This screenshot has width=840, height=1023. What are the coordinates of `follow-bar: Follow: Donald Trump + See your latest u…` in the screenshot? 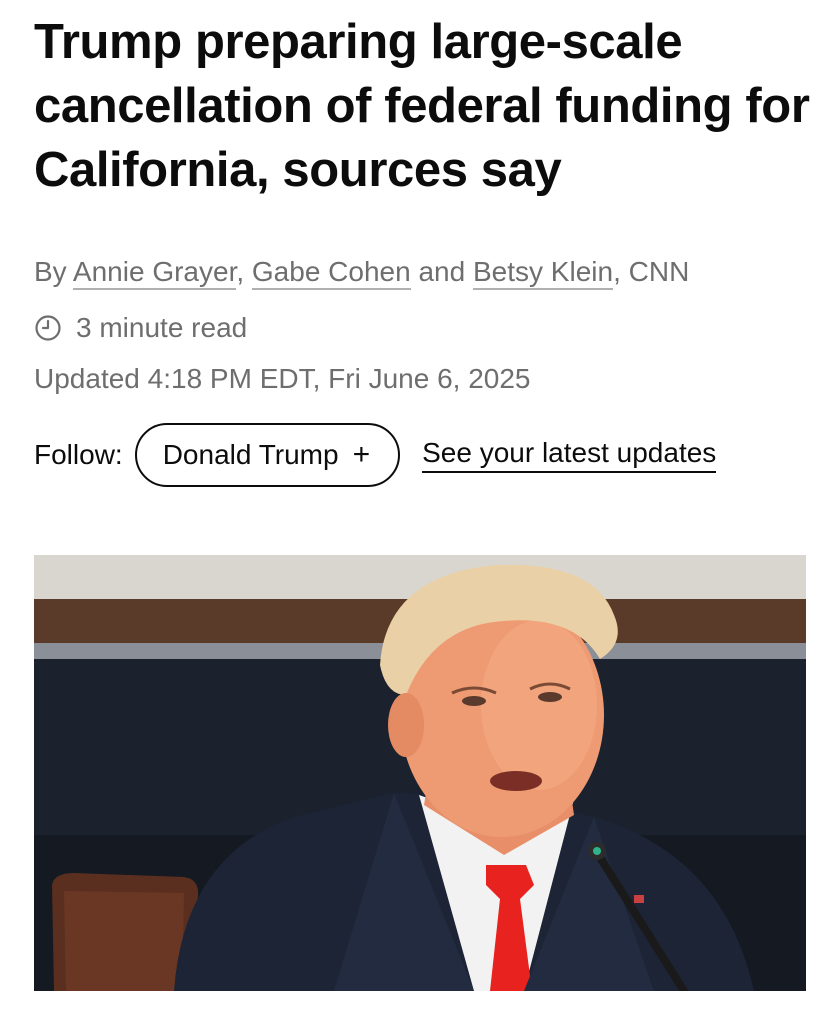 It's located at (375, 455).